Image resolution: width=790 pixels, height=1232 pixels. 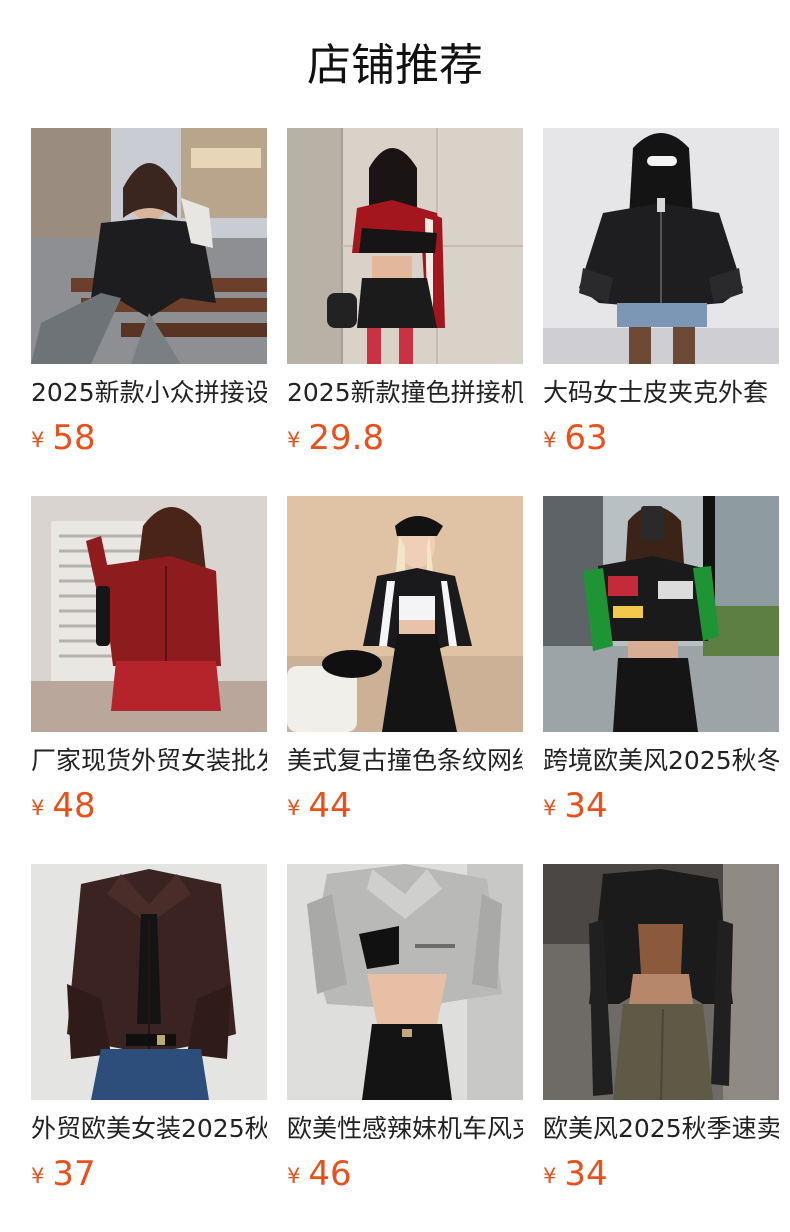 What do you see at coordinates (149, 393) in the screenshot?
I see `product-name: 2025新款小众拼接设计感皮夹克` at bounding box center [149, 393].